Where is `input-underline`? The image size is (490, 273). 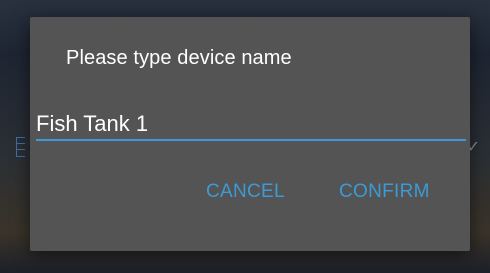
input-underline is located at coordinates (251, 140).